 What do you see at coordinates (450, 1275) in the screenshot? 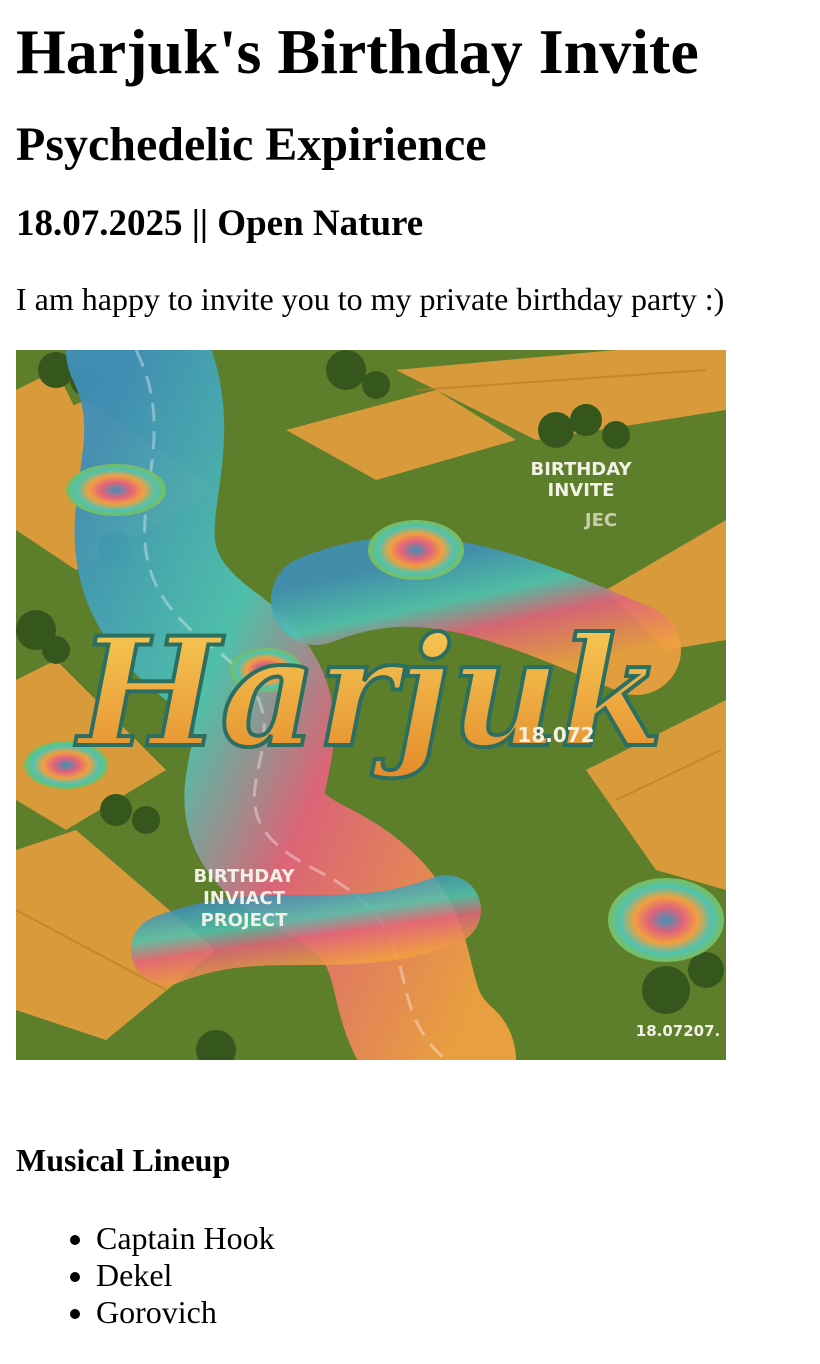
I see `lineup-artist: Dekel` at bounding box center [450, 1275].